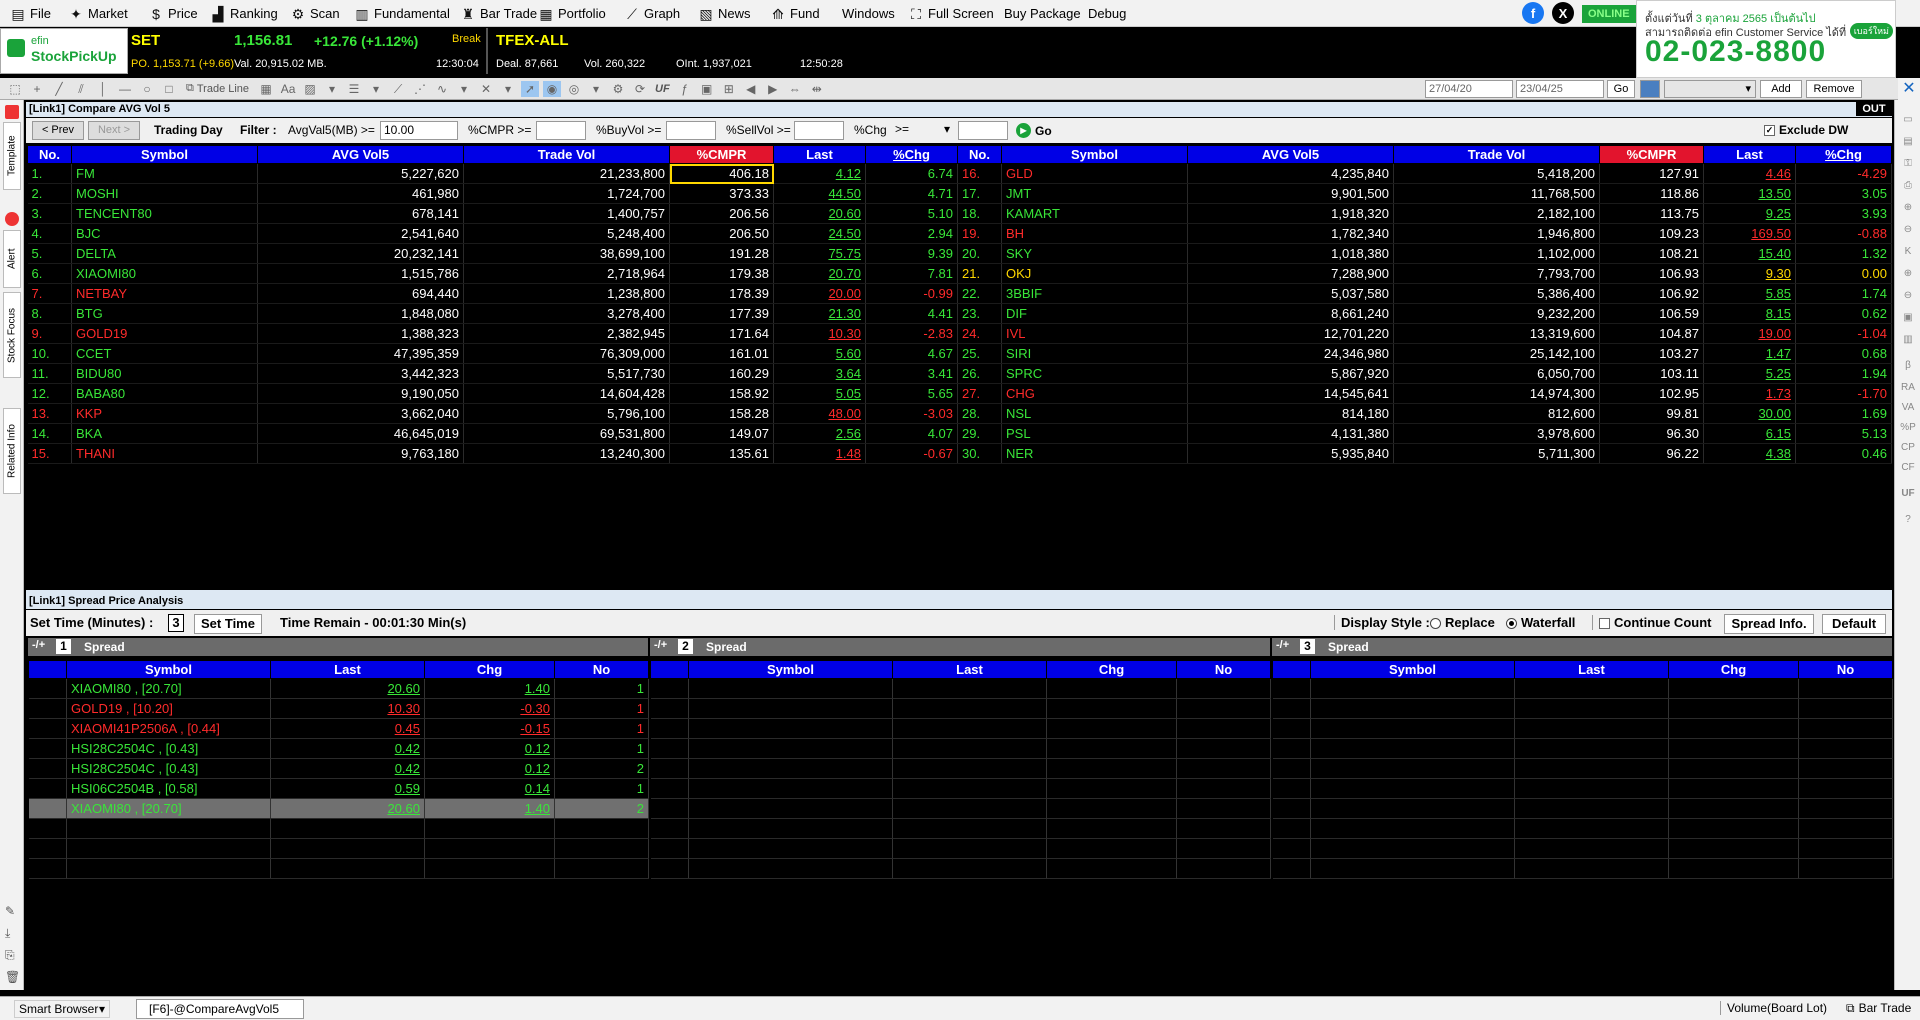  Describe the element at coordinates (164, 273) in the screenshot. I see `symbol-cell: XIAOMI80` at that location.